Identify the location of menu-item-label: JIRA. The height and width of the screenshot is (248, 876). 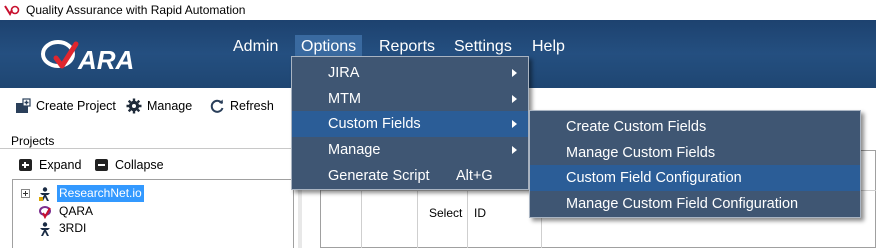
(344, 73).